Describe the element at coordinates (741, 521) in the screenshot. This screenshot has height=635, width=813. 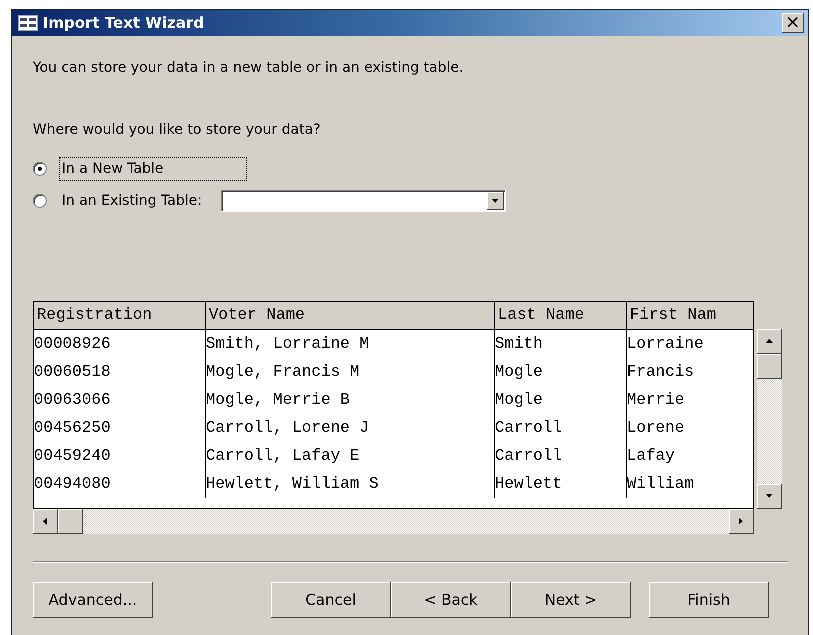
I see `scroll-right-icon` at that location.